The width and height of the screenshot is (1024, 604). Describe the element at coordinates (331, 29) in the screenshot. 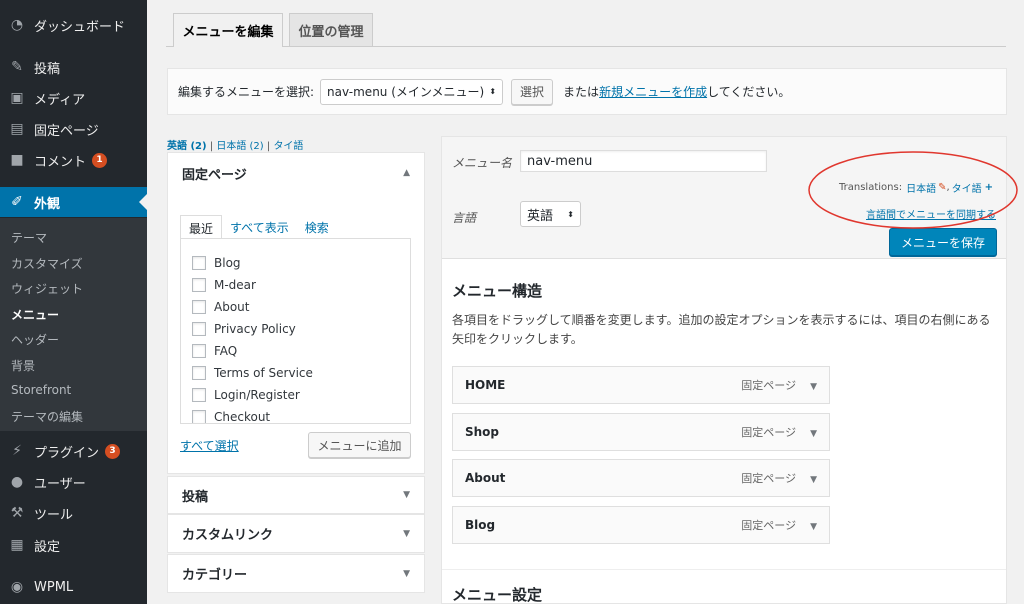

I see `tab-manage-locations: 位置の管理` at that location.